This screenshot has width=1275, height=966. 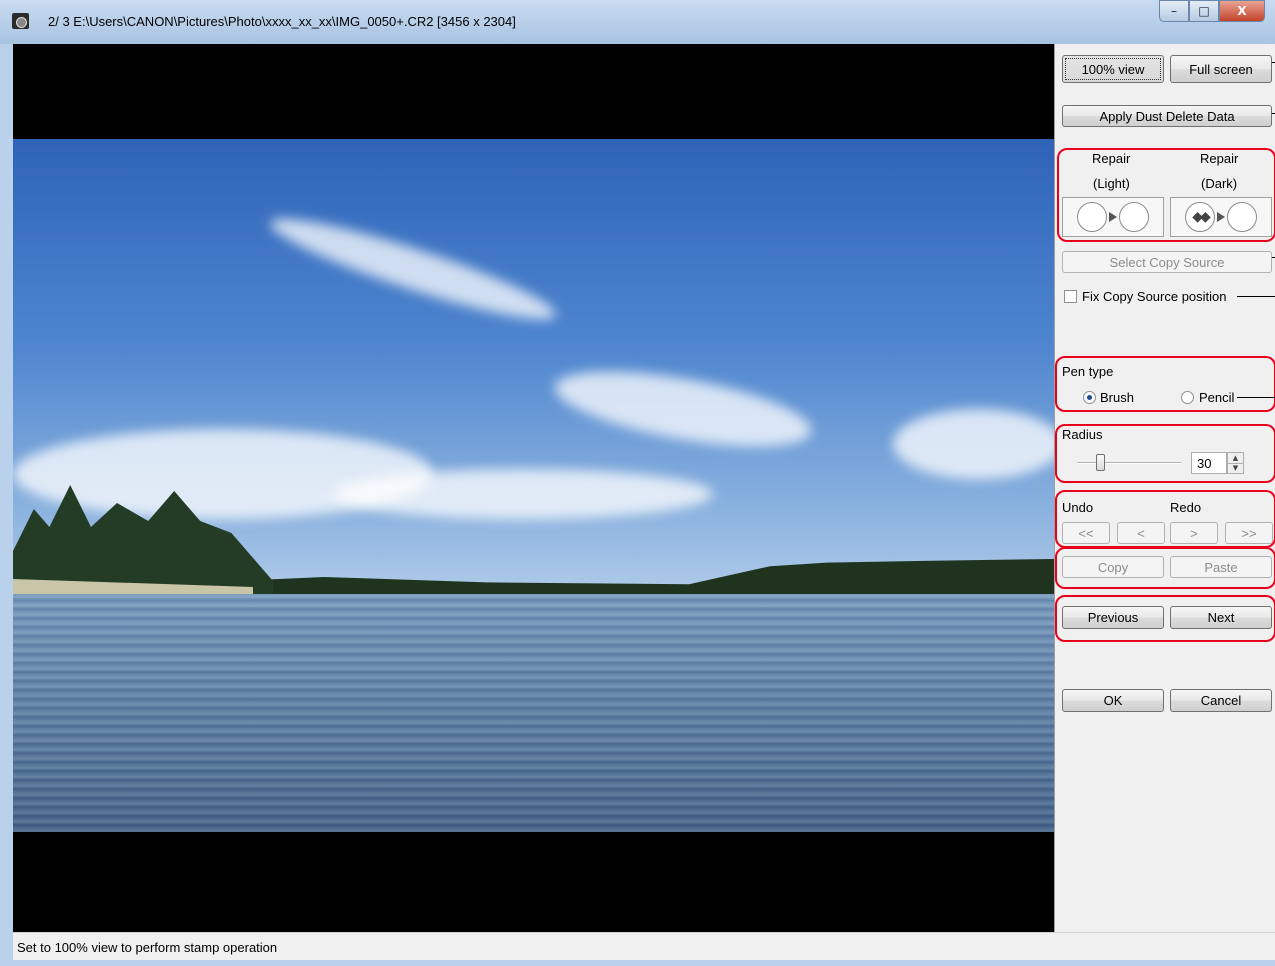 I want to click on cancel-button: Cancel, so click(x=1221, y=700).